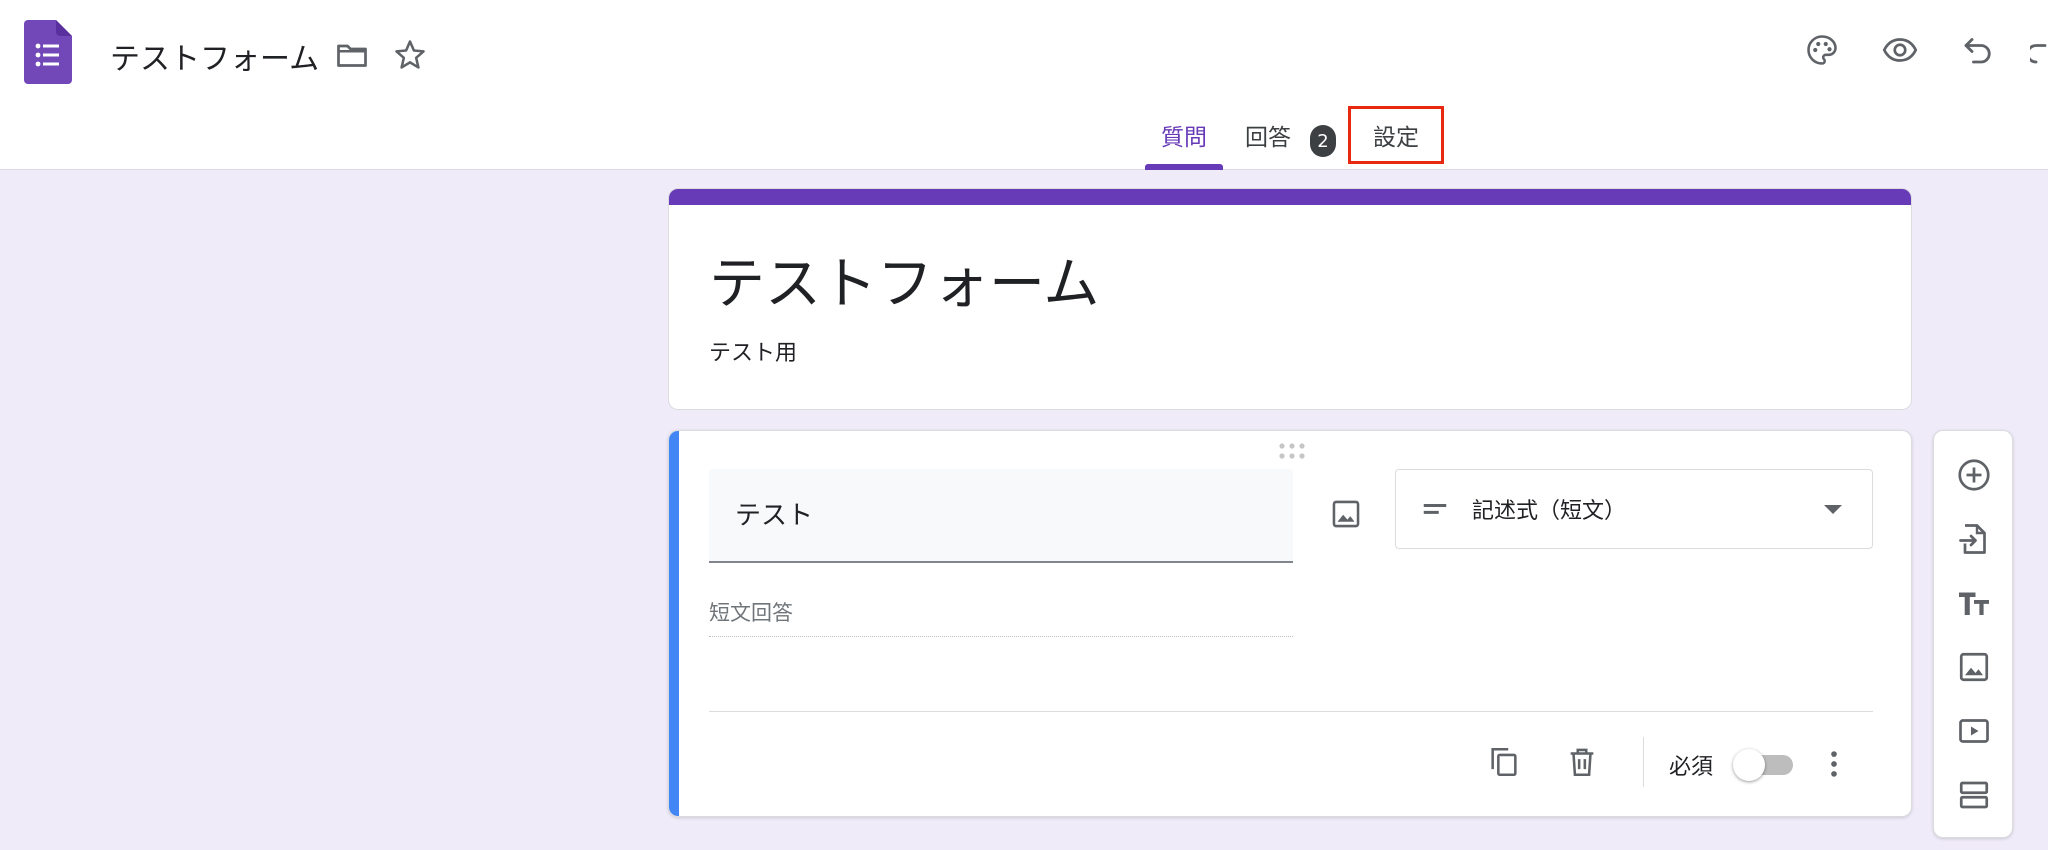 The height and width of the screenshot is (850, 2048). I want to click on tab-responses: 回答, so click(1268, 135).